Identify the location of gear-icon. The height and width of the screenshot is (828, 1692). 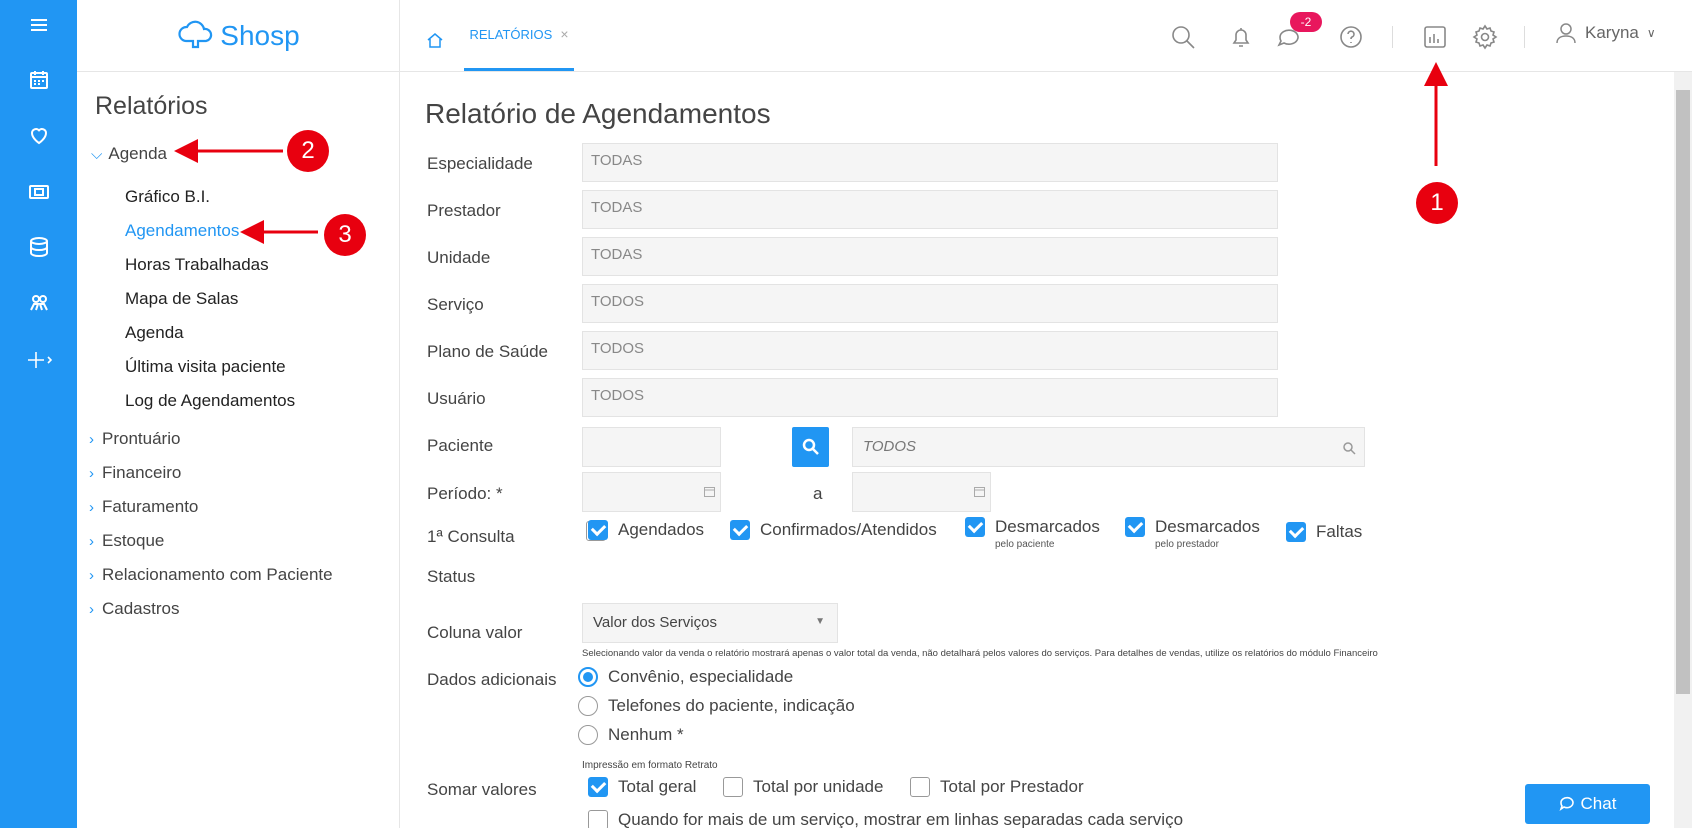
(1485, 37).